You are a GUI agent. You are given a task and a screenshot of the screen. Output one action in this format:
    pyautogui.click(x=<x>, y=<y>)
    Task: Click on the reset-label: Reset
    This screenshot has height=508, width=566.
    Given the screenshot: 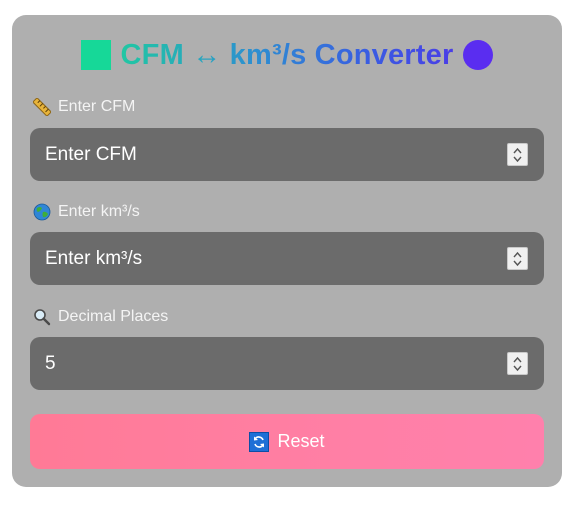 What is the action you would take?
    pyautogui.click(x=301, y=441)
    